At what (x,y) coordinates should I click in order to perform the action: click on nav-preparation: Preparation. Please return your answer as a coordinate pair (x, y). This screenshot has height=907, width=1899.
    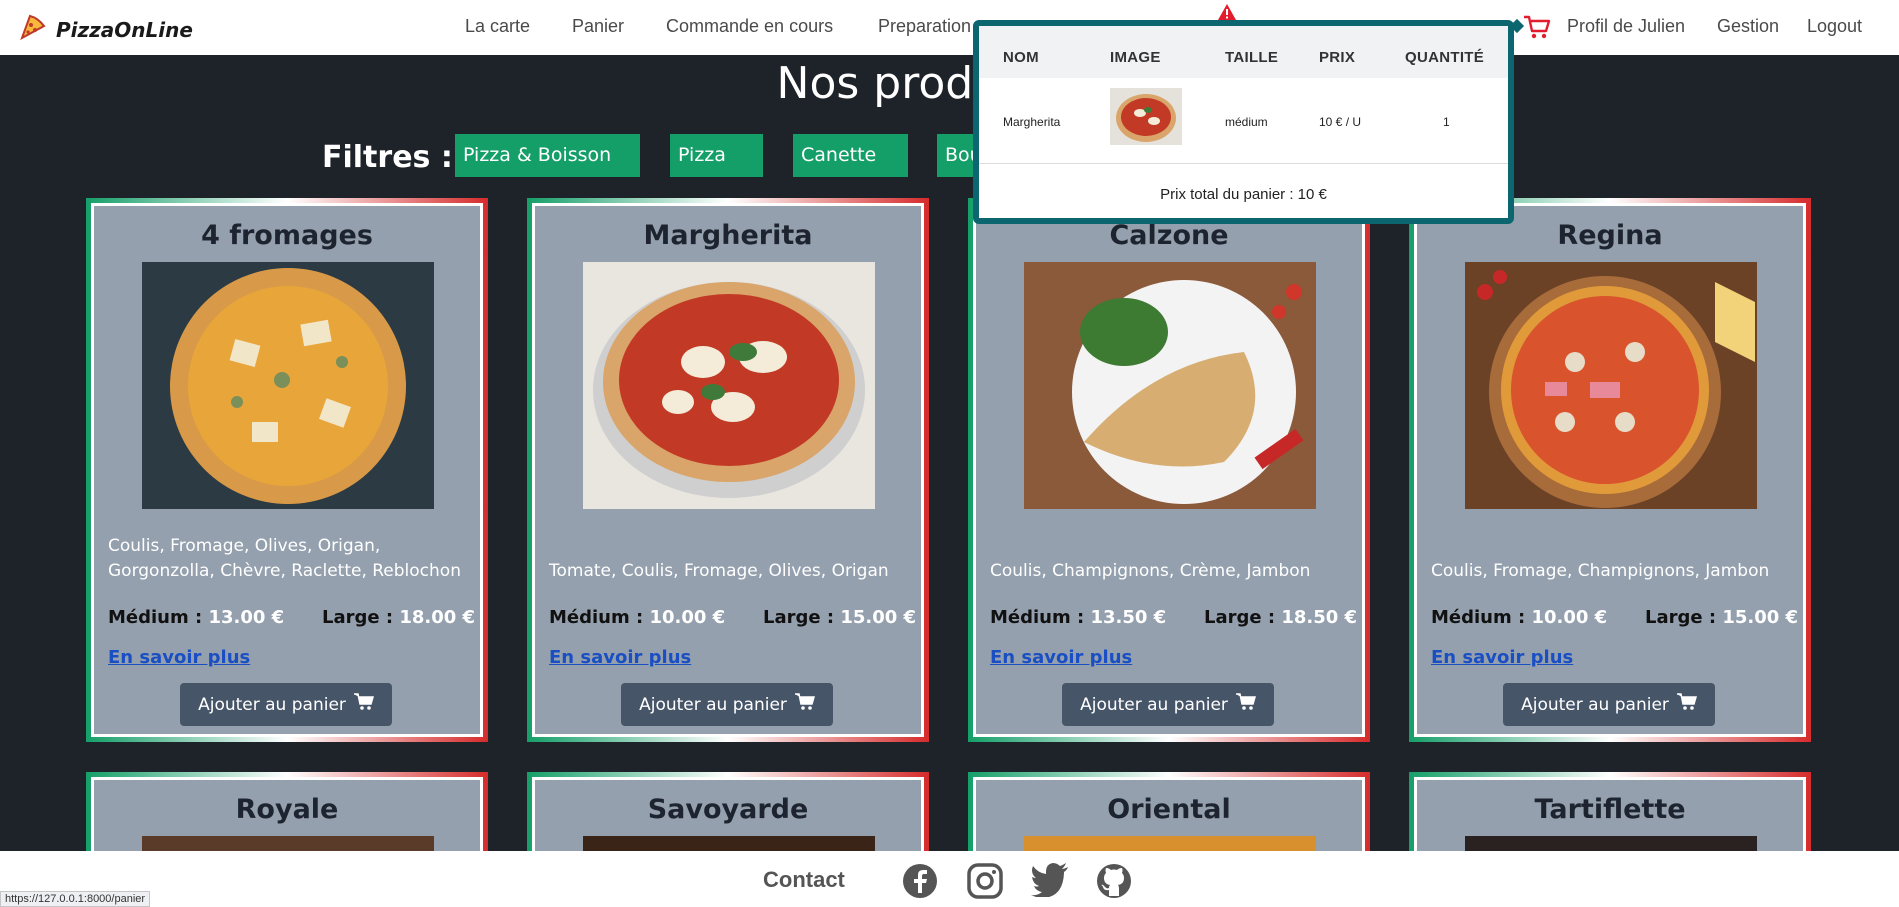
    Looking at the image, I should click on (924, 26).